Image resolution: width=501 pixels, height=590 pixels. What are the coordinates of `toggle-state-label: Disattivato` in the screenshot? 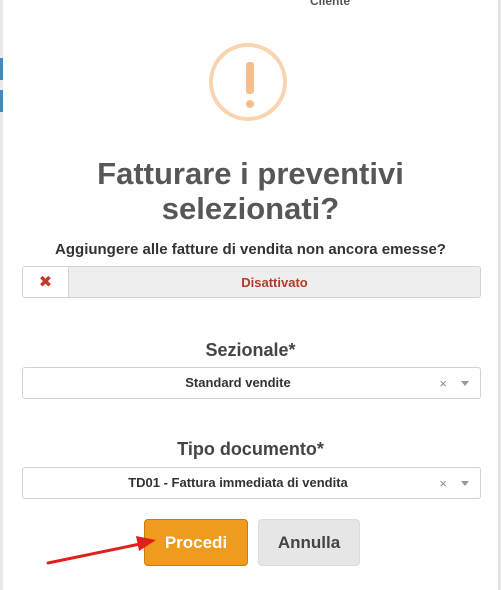 It's located at (274, 282).